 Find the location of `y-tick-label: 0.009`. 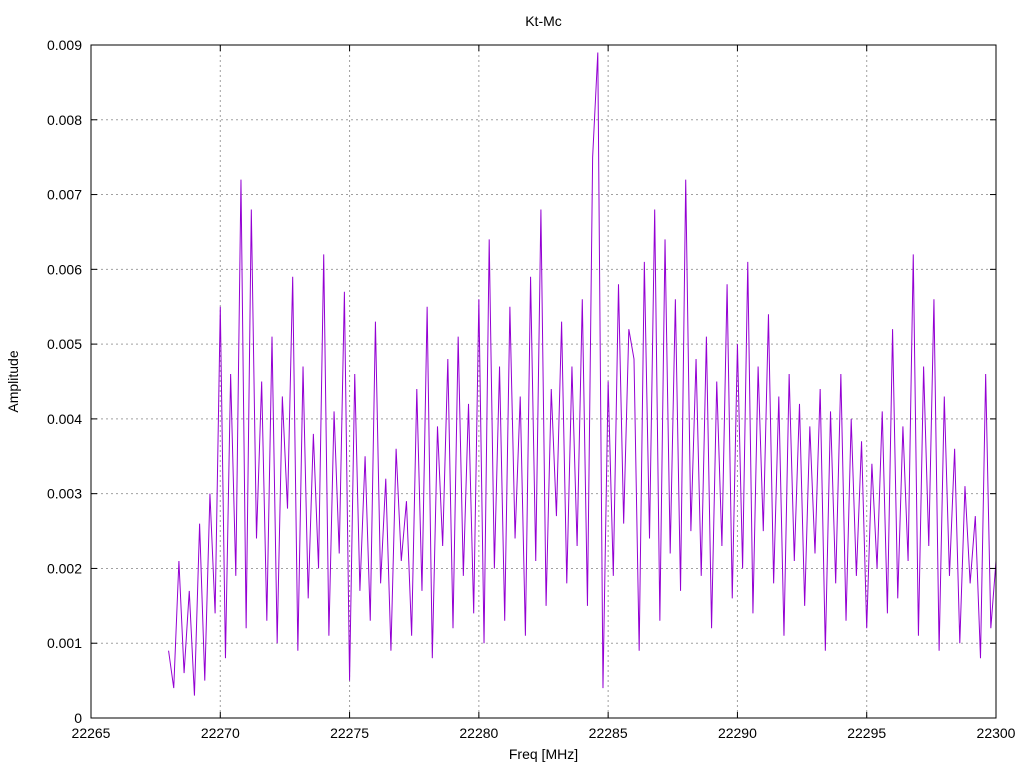

y-tick-label: 0.009 is located at coordinates (64, 45).